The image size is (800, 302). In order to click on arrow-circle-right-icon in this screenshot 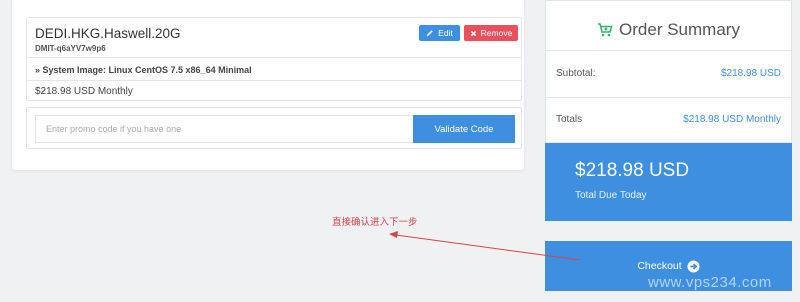, I will do `click(693, 266)`.